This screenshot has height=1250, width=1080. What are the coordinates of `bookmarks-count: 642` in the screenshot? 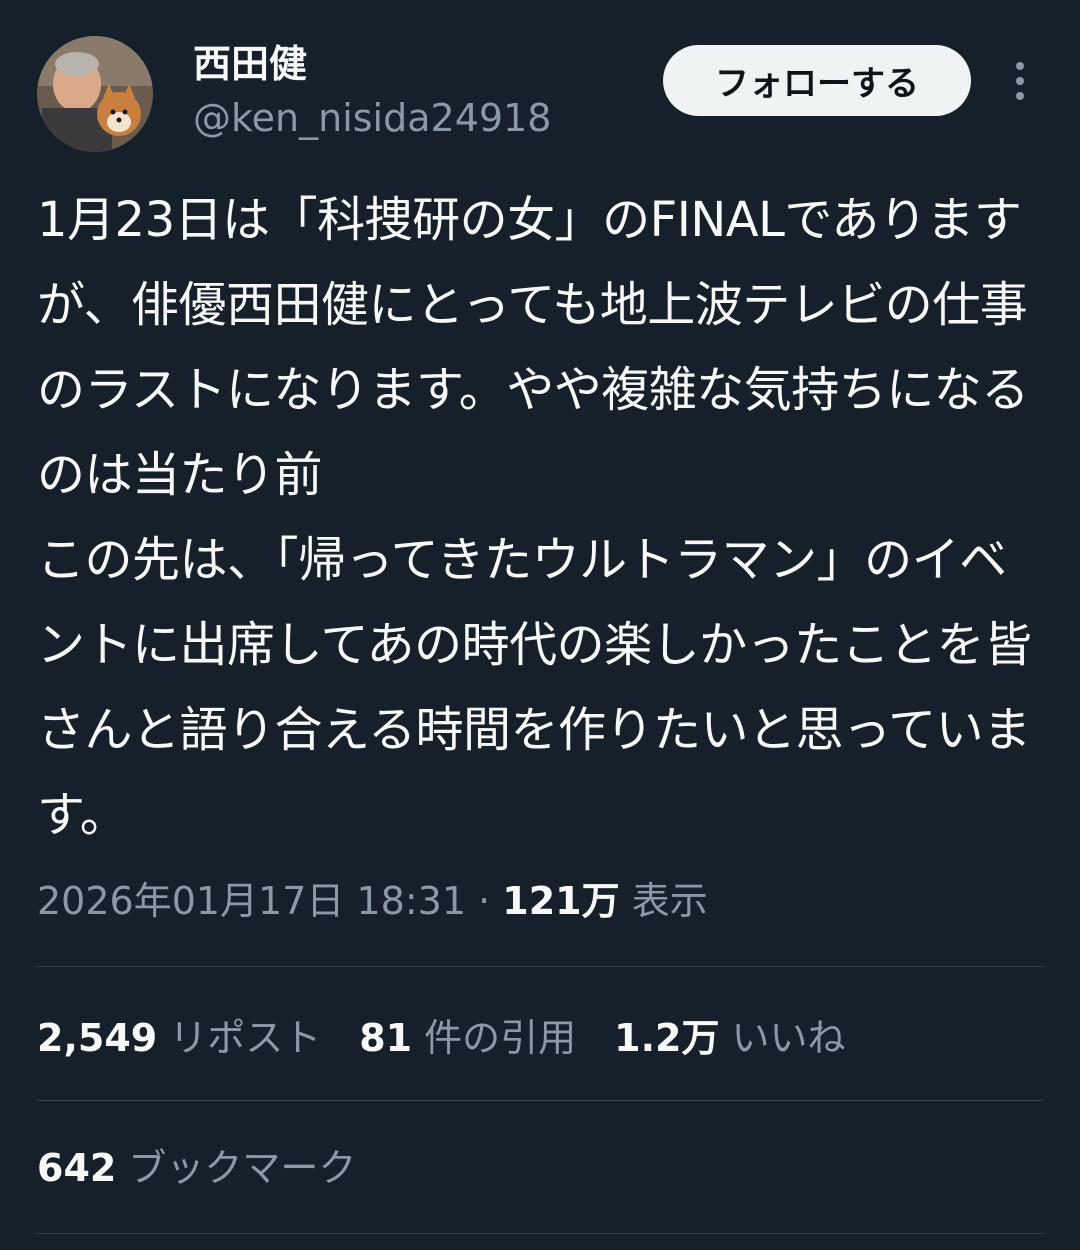 It's located at (77, 1168).